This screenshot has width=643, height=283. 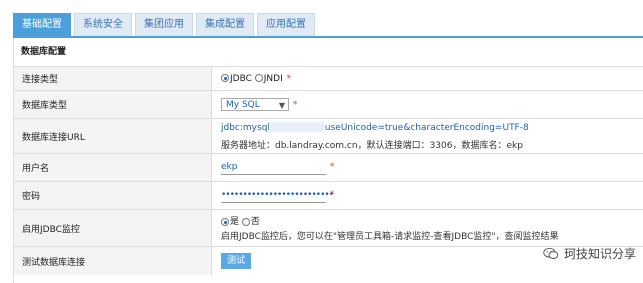 I want to click on tab-integration-config: 集成配置, so click(x=225, y=24).